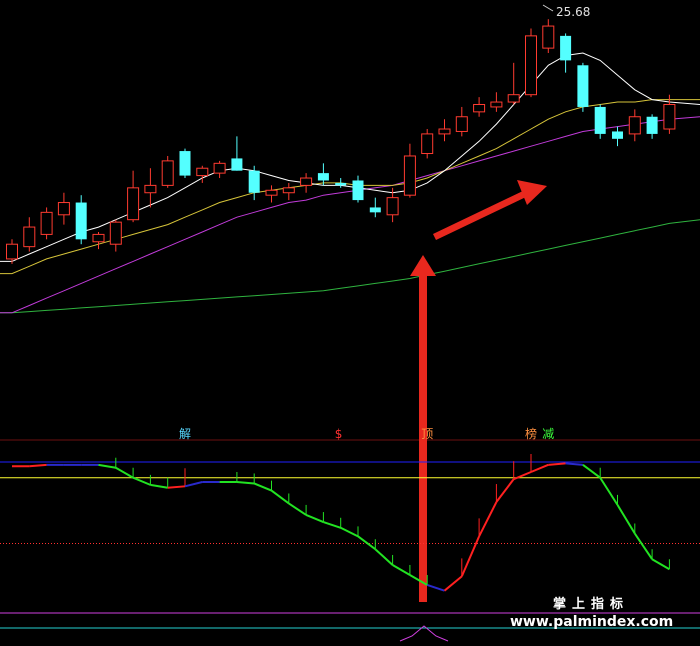 Image resolution: width=700 pixels, height=646 pixels. I want to click on high-price-text: 25.68, so click(573, 12).